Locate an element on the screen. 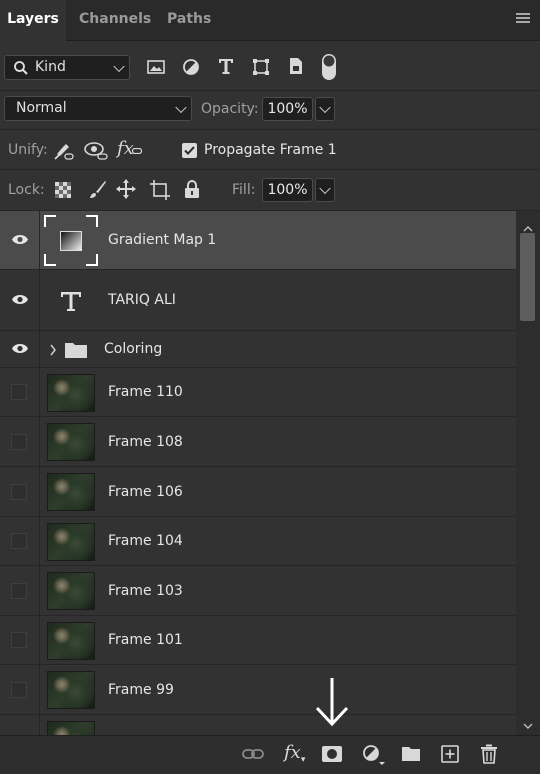 The width and height of the screenshot is (540, 774). tab-layers: Layers is located at coordinates (33, 20).